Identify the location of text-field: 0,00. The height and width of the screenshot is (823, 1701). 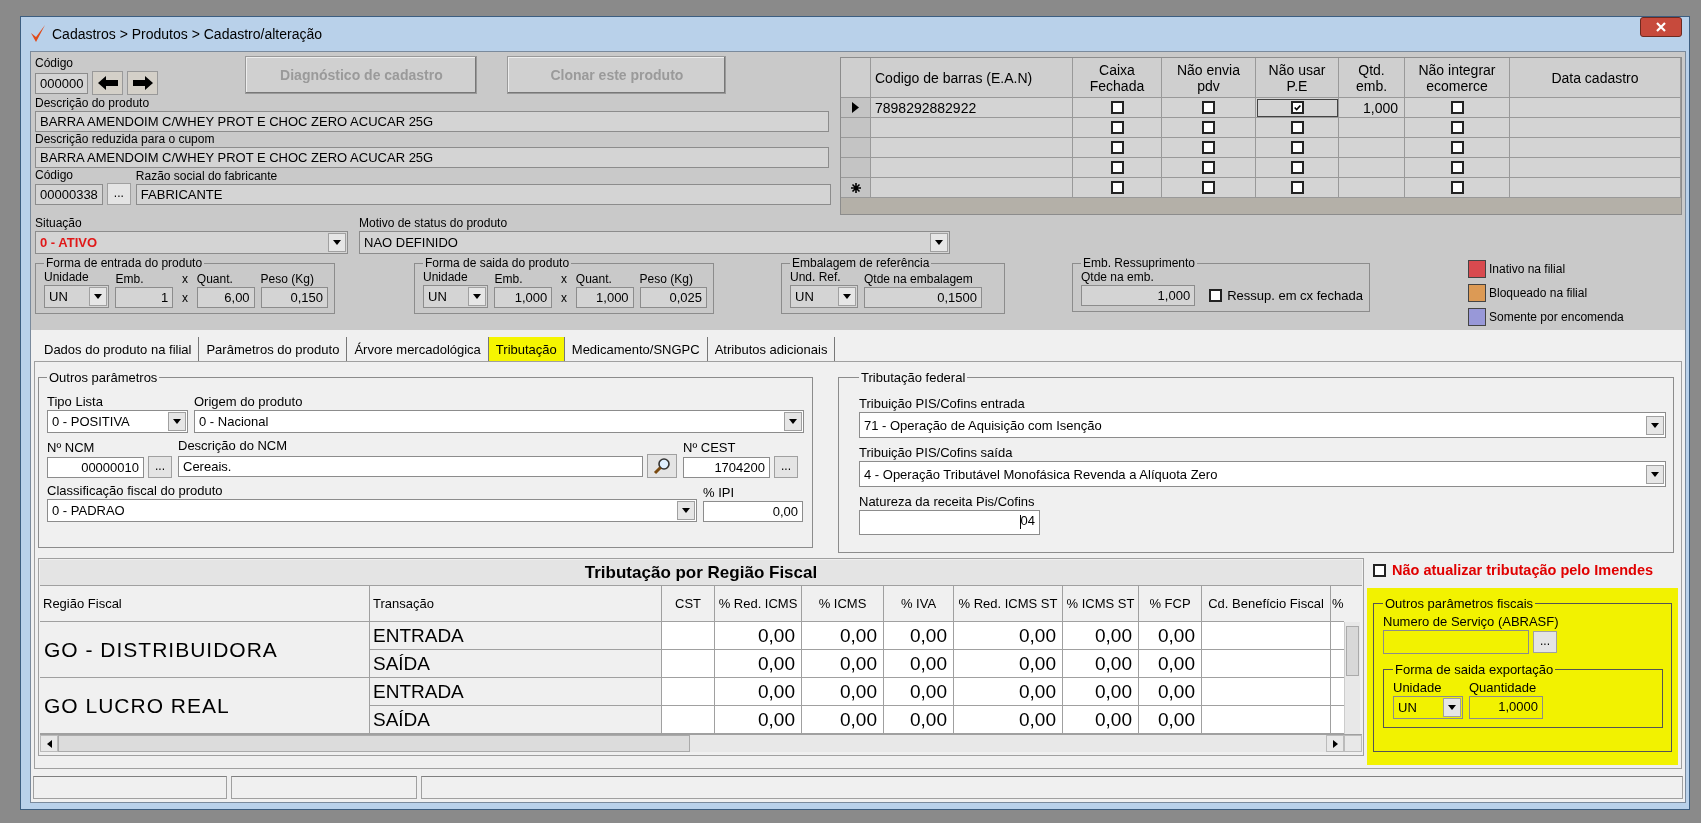
(753, 511).